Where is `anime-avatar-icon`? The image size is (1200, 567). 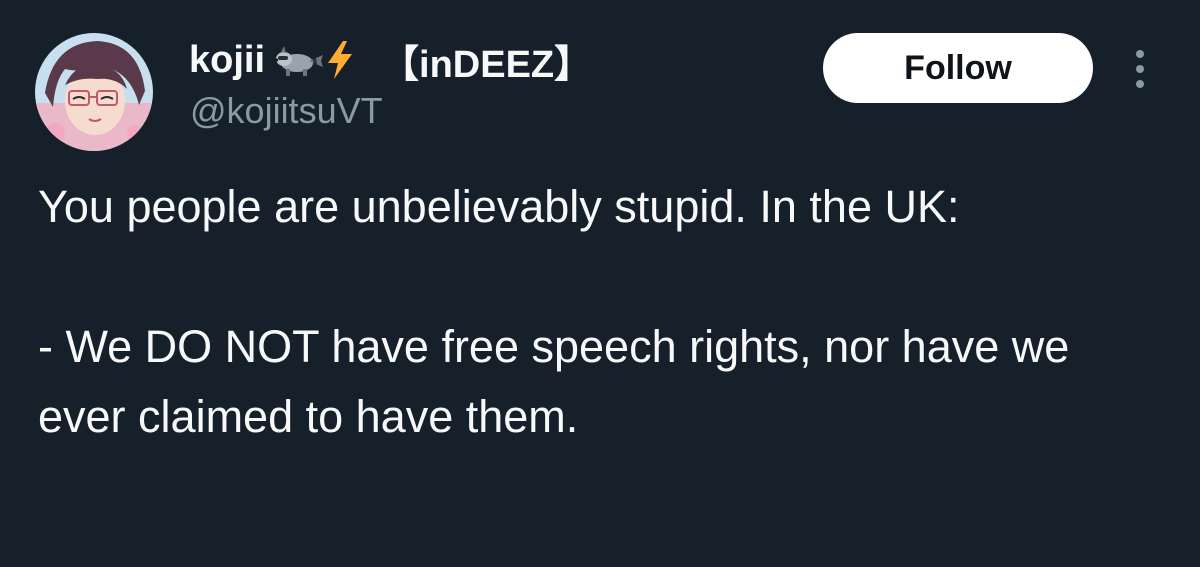 anime-avatar-icon is located at coordinates (94, 92).